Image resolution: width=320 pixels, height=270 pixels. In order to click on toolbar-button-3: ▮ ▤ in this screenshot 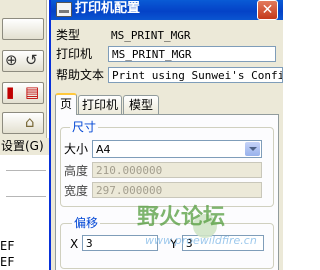, I will do `click(23, 93)`.